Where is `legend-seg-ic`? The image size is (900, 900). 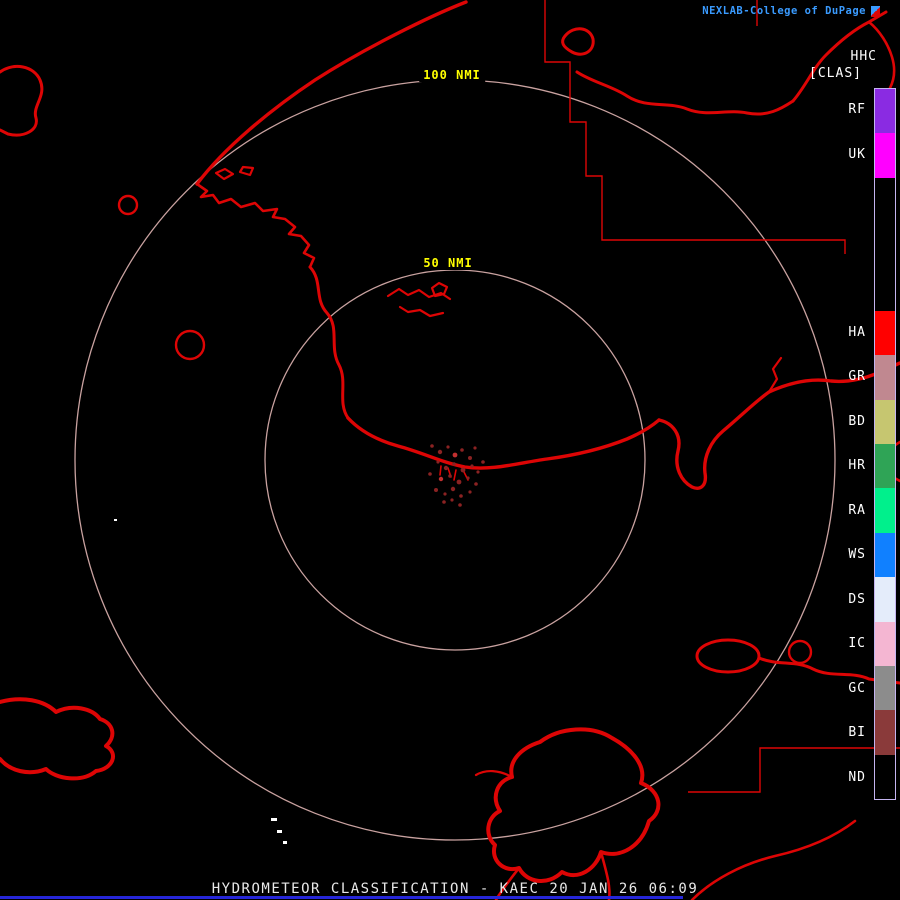
legend-seg-ic is located at coordinates (885, 643).